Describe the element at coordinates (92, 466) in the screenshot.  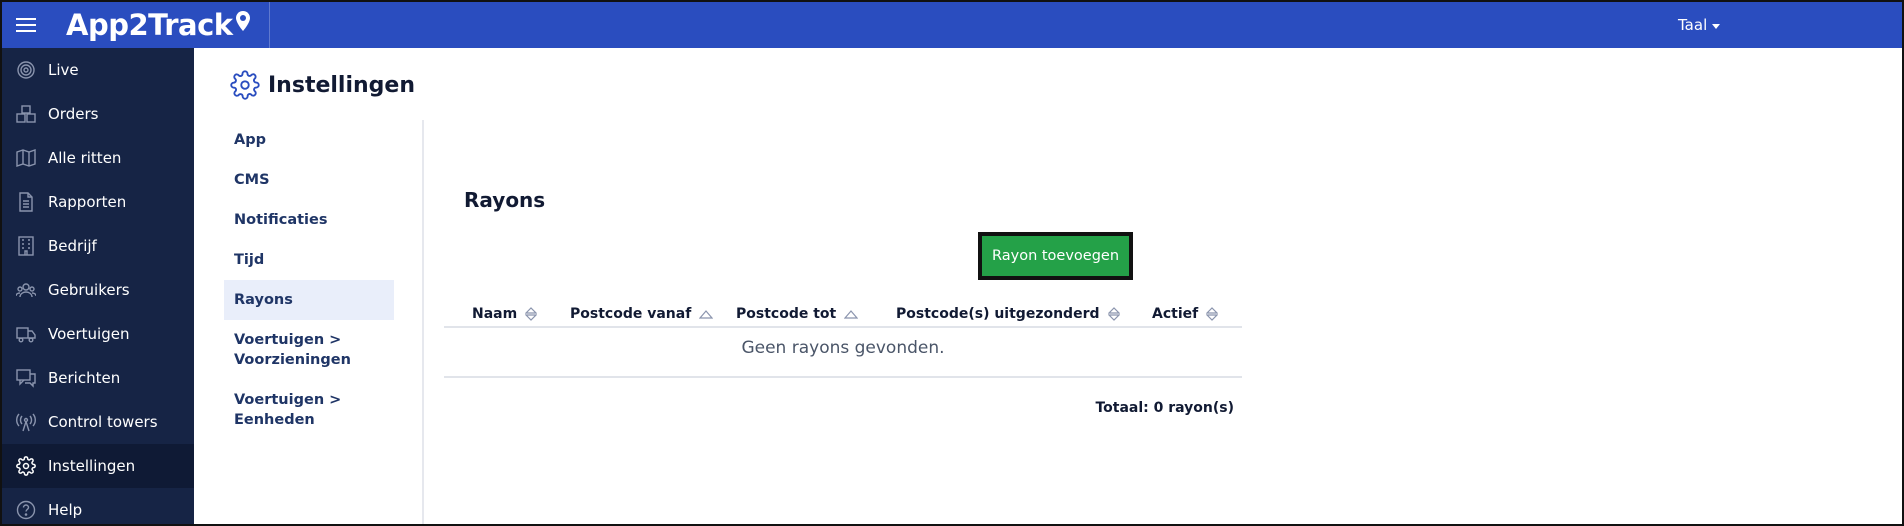
I see `sidebar-item-label: Instellingen` at that location.